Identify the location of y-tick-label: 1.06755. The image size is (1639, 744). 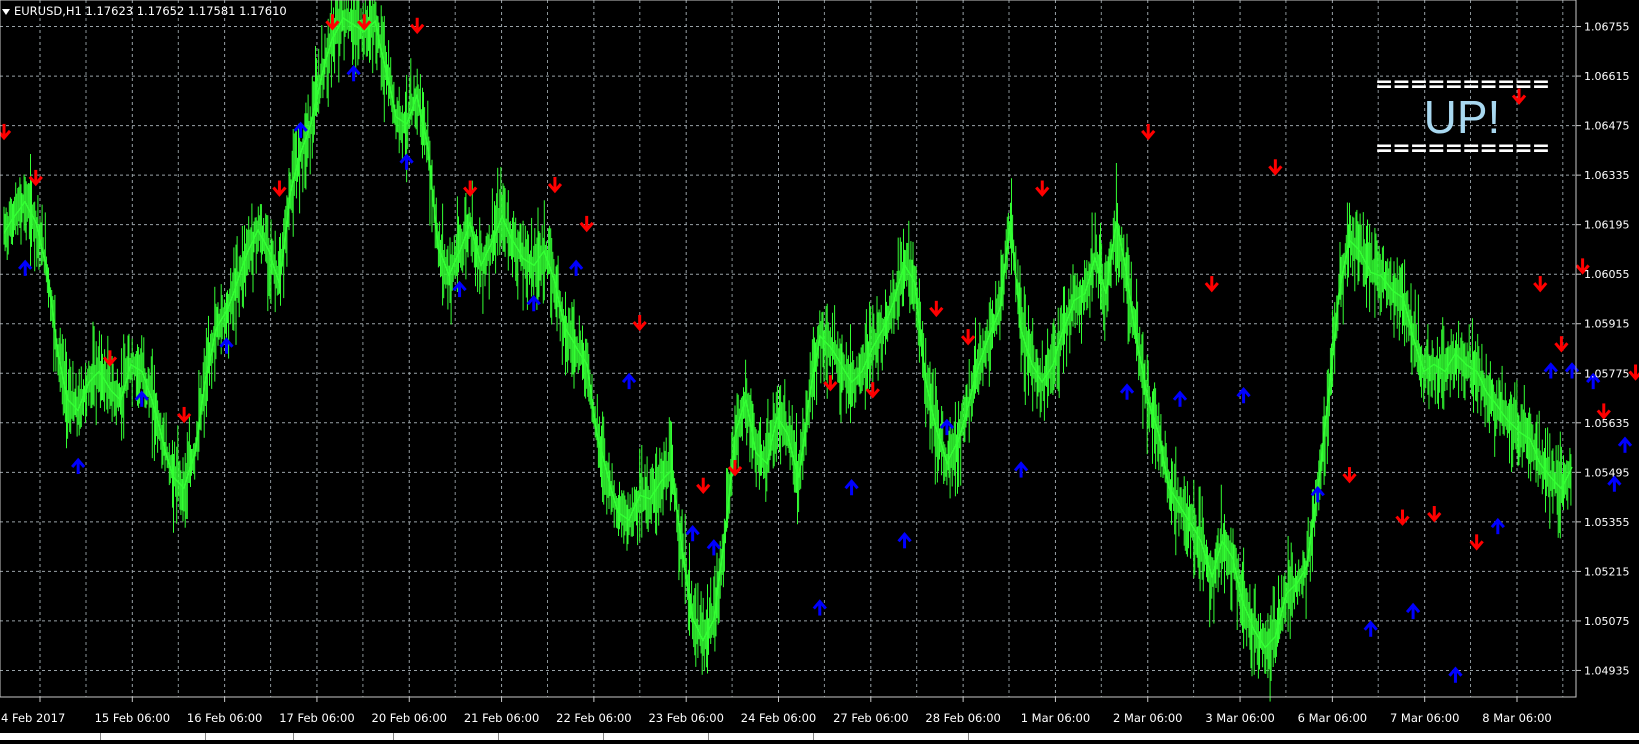
(1607, 27).